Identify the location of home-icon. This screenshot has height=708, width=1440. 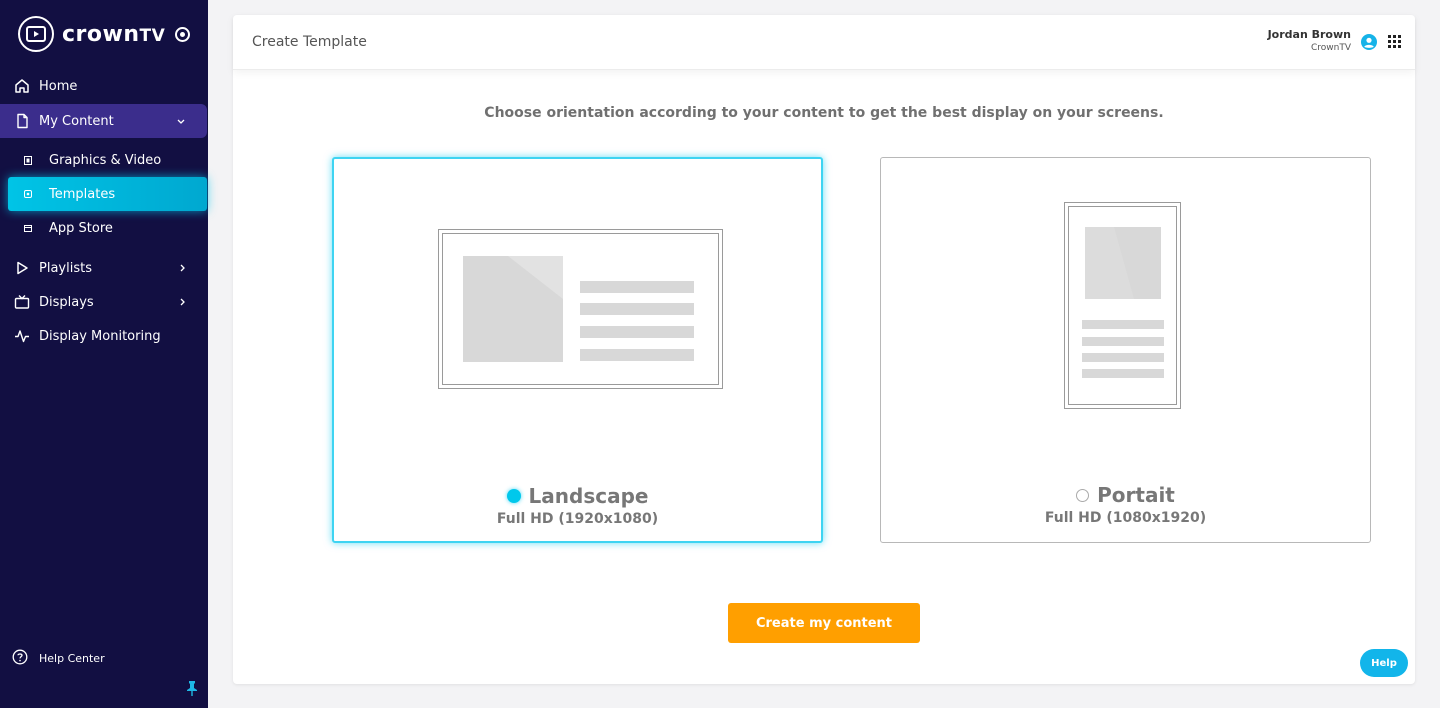
(22, 86).